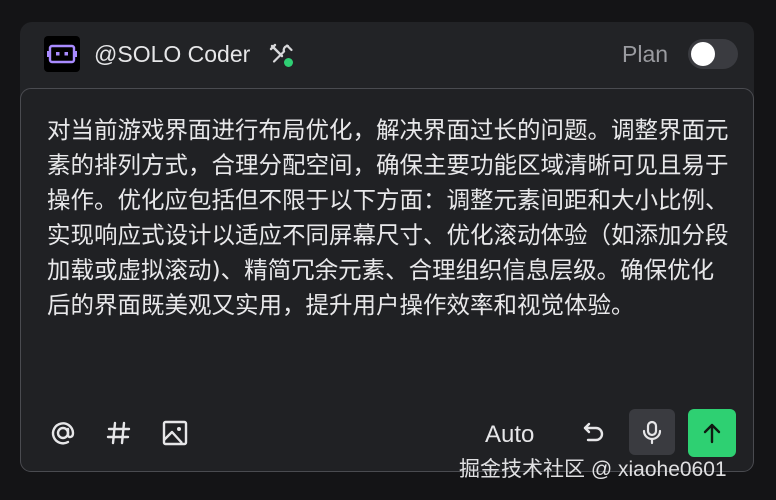  I want to click on tools-icon, so click(282, 56).